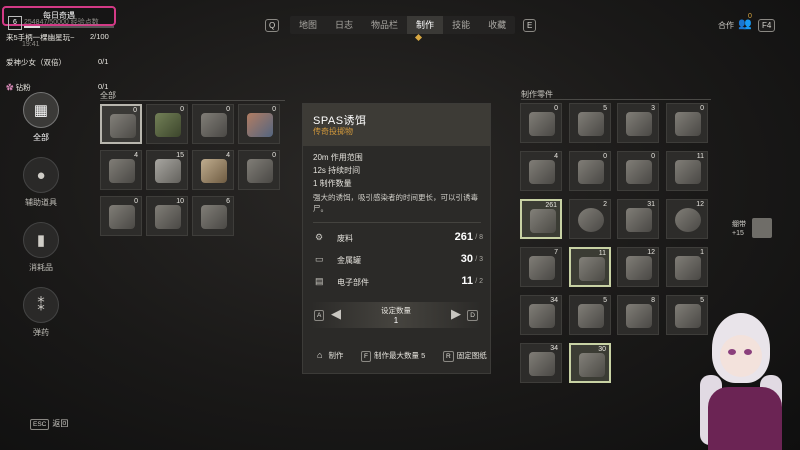  I want to click on bolt-icon, so click(168, 217).